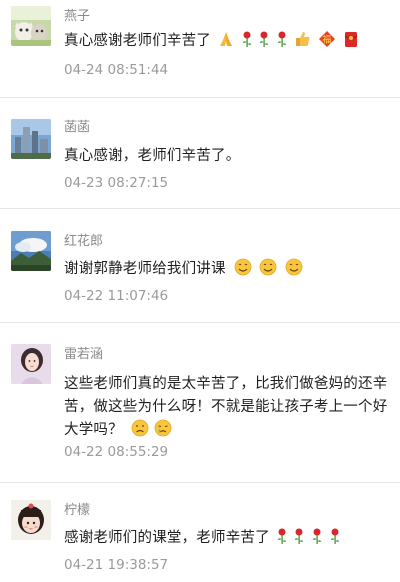  I want to click on comment-text: 感谢老师们的课堂，老师辛苦了, so click(227, 538).